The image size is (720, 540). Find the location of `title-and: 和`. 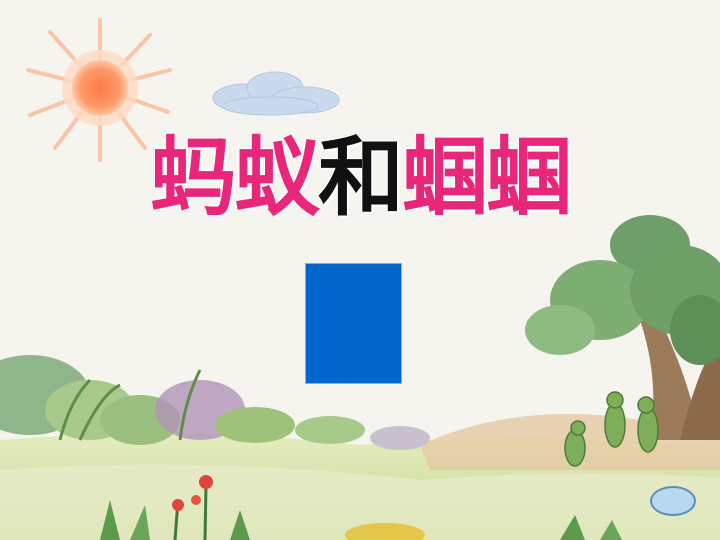

title-and: 和 is located at coordinates (361, 177).